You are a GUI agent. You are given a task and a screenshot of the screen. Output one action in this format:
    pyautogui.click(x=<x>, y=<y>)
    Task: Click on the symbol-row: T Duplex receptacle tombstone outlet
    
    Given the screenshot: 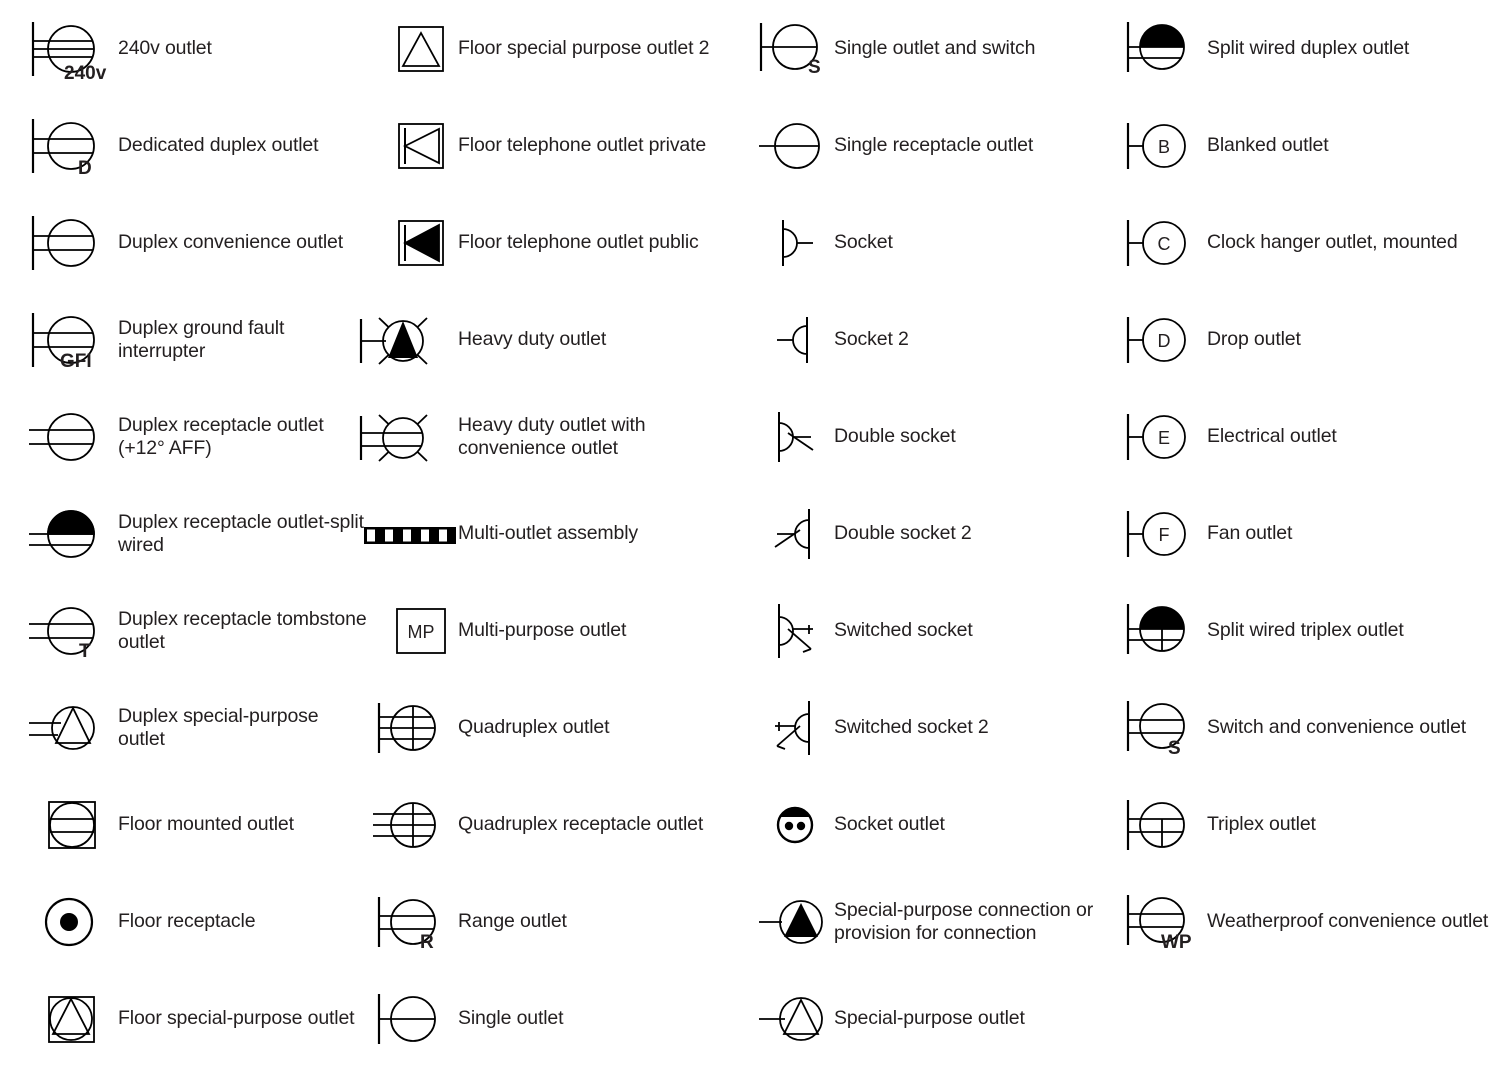 What is the action you would take?
    pyautogui.click(x=193, y=630)
    